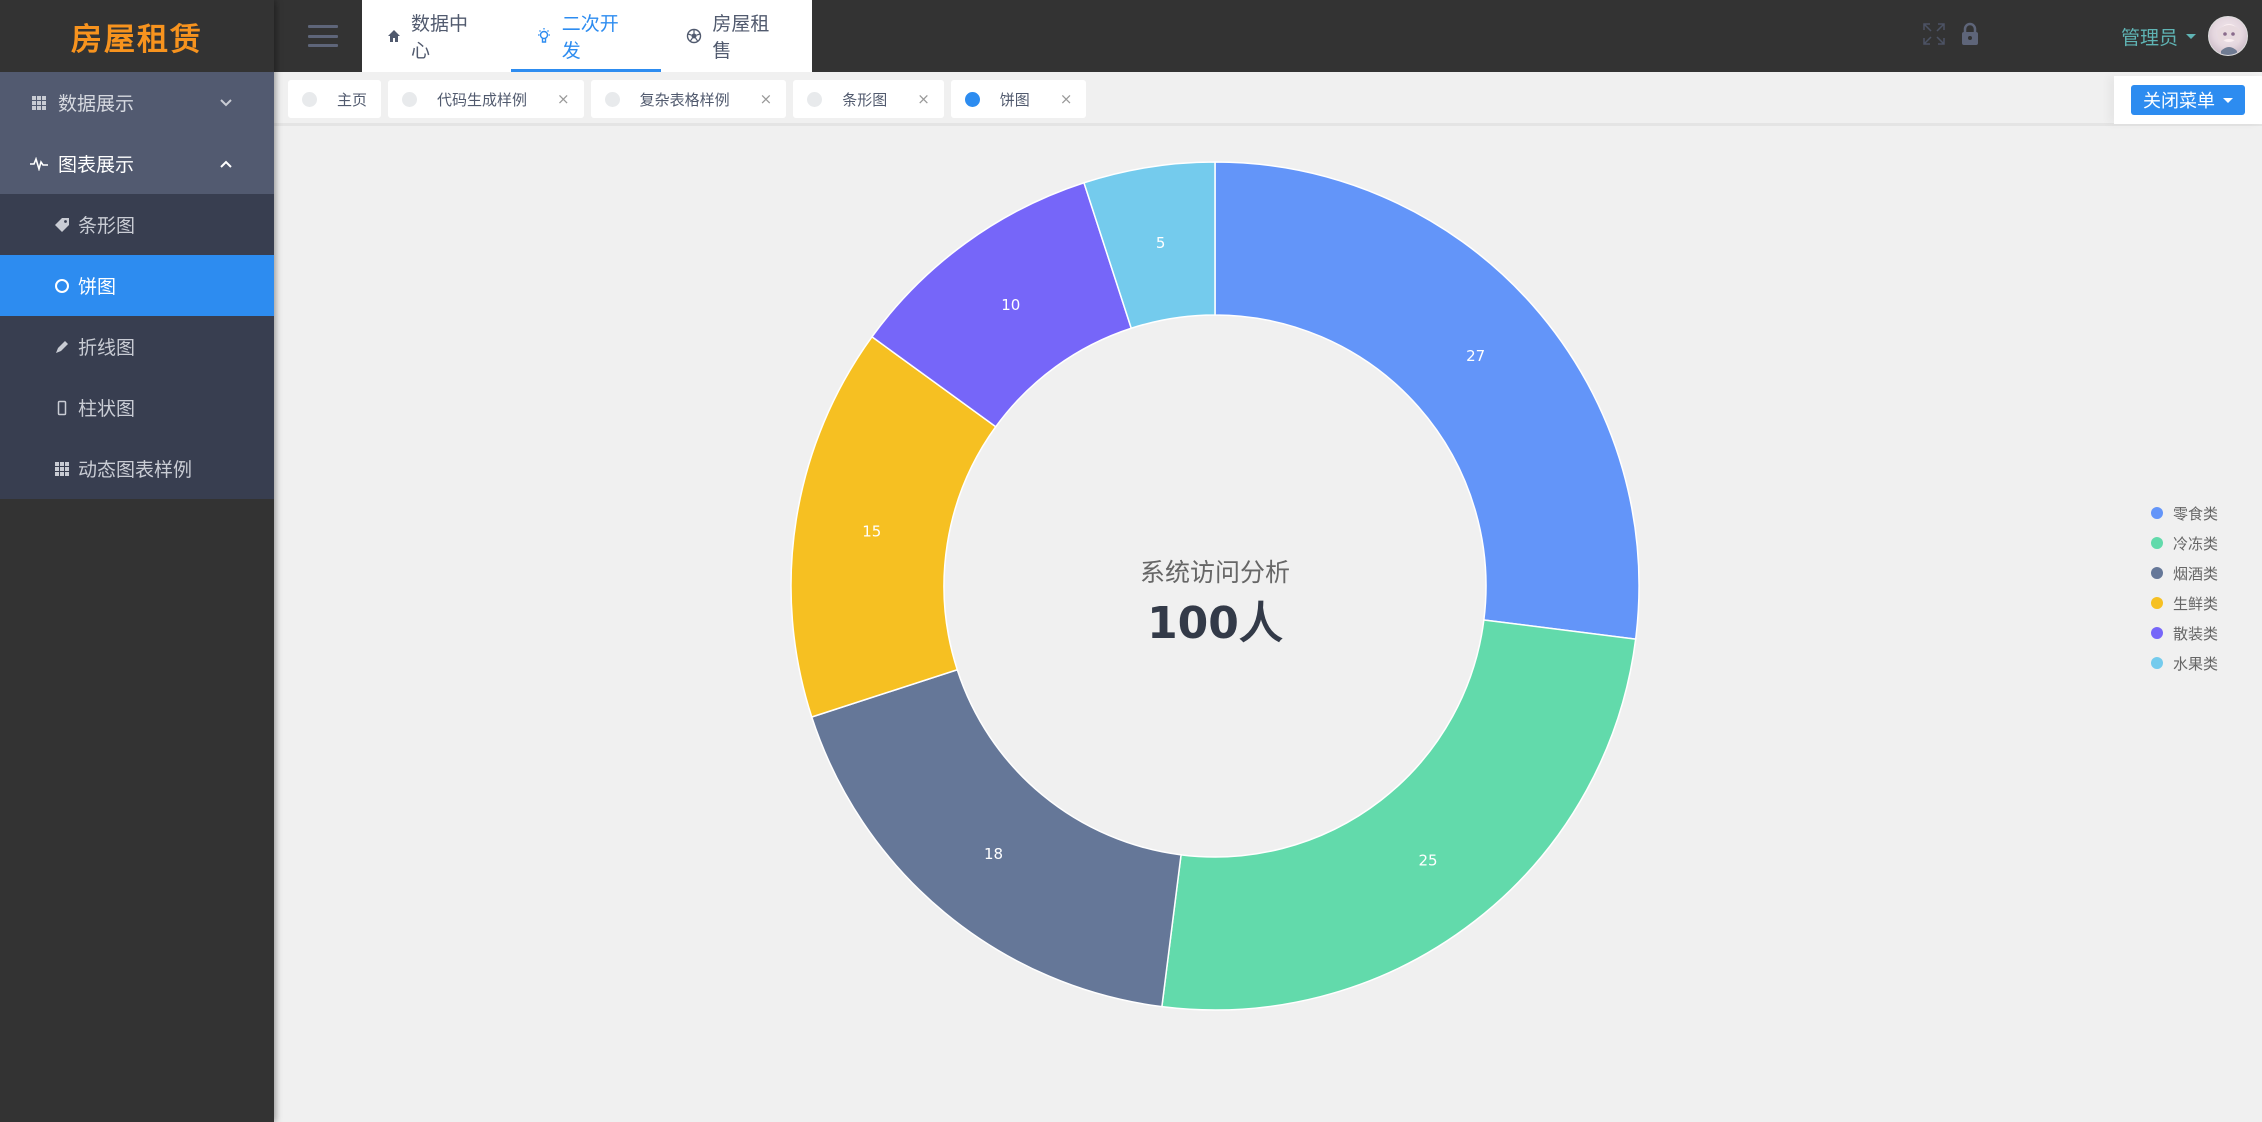 The image size is (2262, 1122). What do you see at coordinates (1215, 623) in the screenshot?
I see `chart-center-value: 100人` at bounding box center [1215, 623].